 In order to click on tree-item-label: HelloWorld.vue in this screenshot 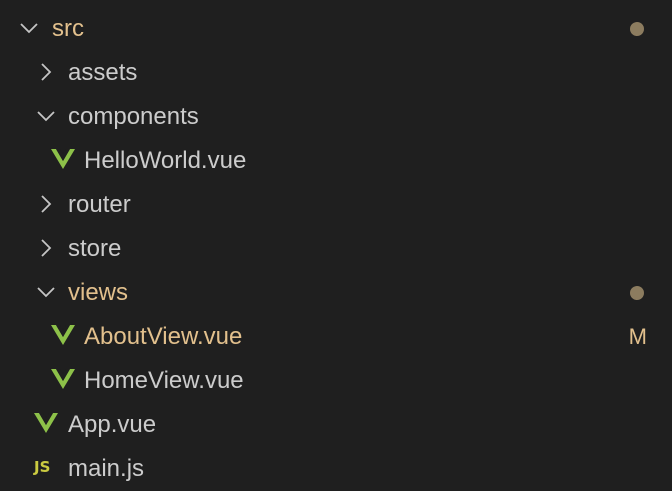, I will do `click(165, 160)`.